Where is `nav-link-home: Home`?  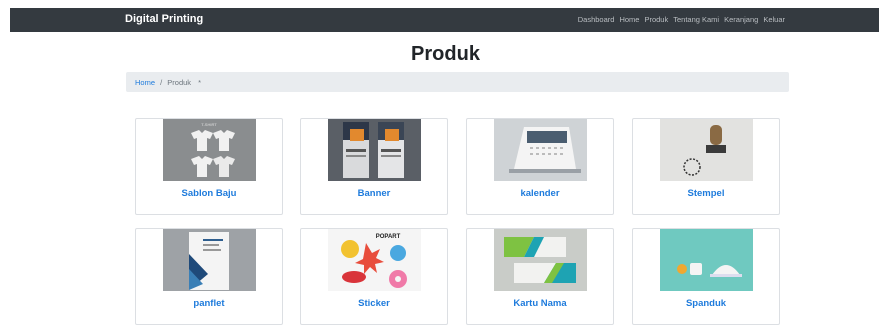 nav-link-home: Home is located at coordinates (629, 19).